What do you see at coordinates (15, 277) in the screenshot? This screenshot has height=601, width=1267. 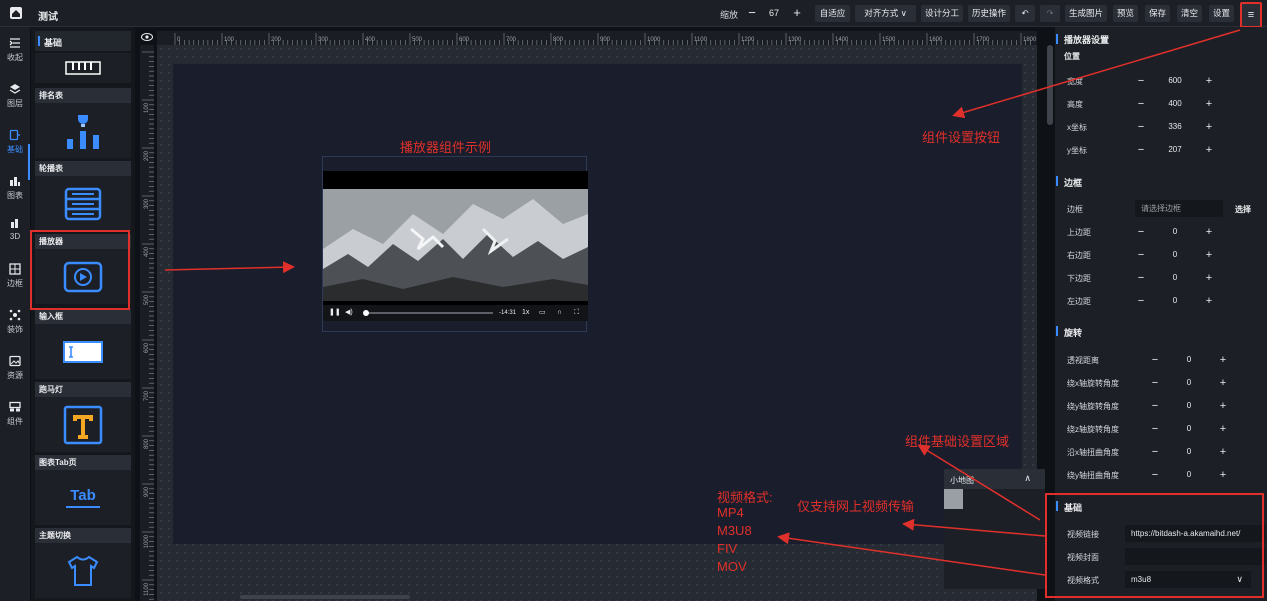 I see `rail-item-border: 边框` at bounding box center [15, 277].